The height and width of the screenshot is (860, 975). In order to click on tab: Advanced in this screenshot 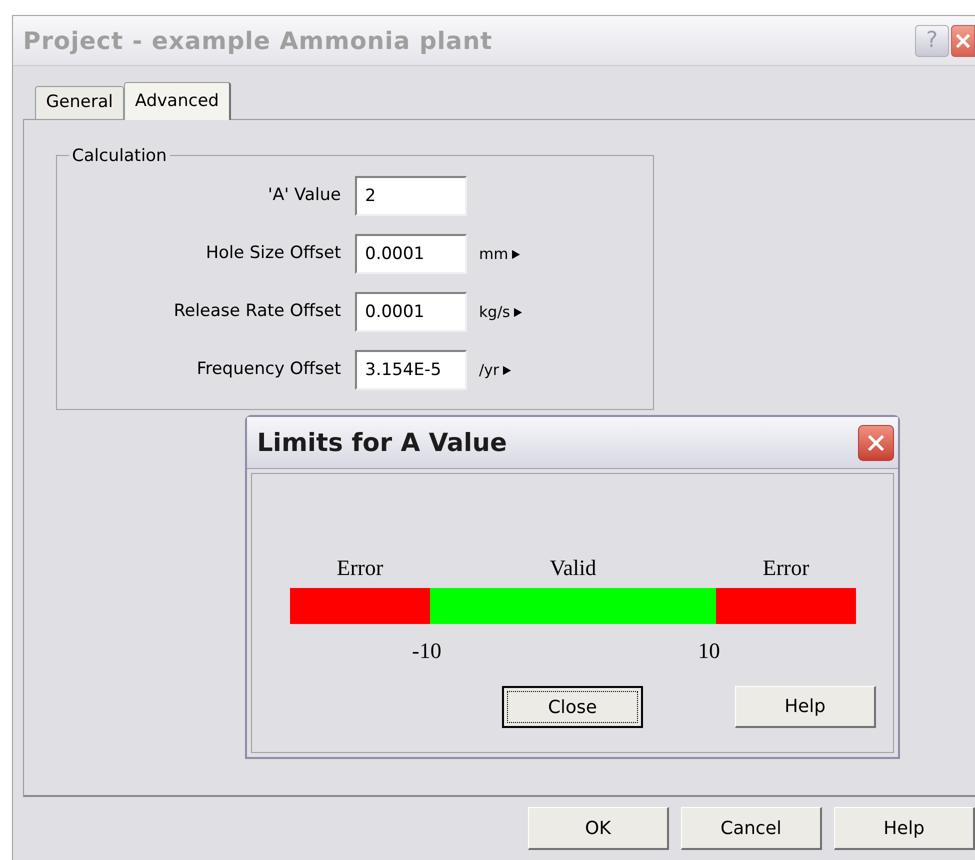, I will do `click(177, 101)`.